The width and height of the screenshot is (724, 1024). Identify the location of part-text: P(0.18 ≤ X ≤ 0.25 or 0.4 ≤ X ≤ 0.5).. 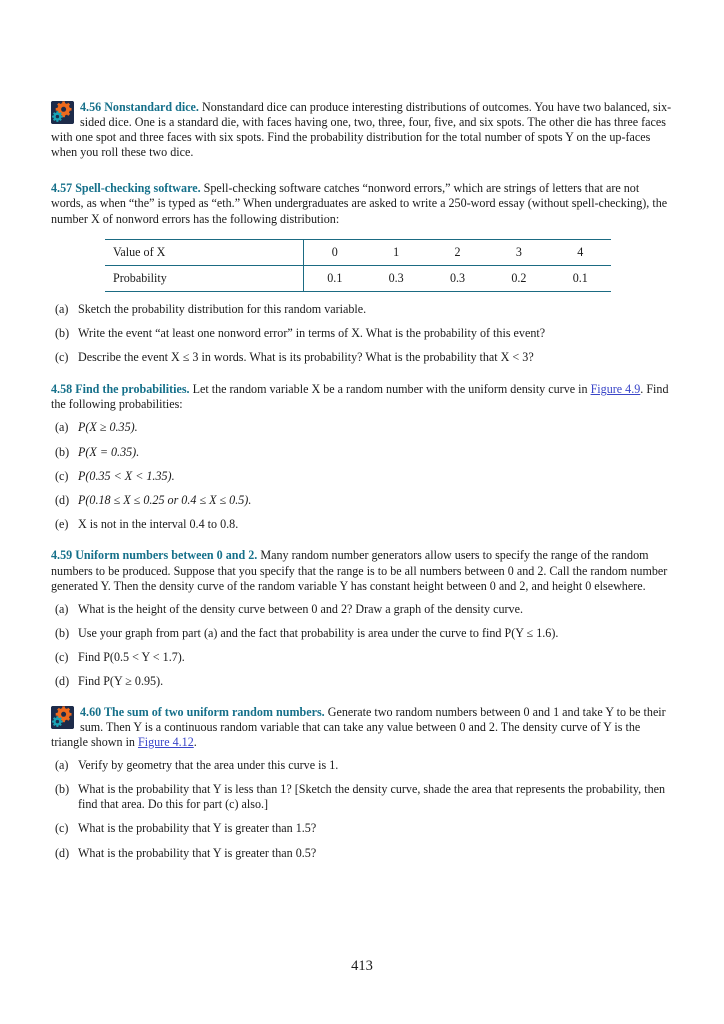
(165, 500).